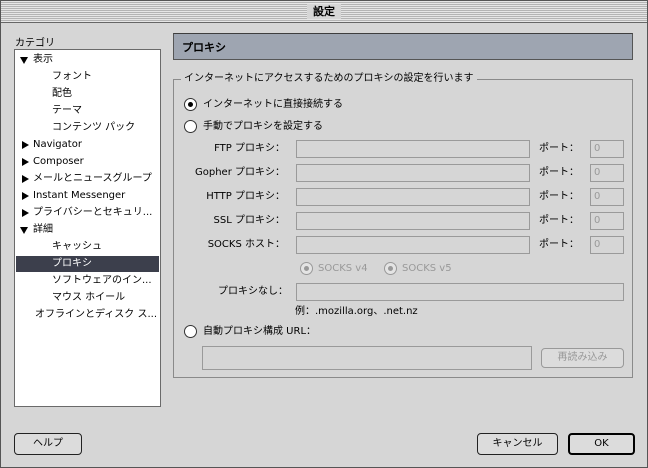  What do you see at coordinates (43, 59) in the screenshot?
I see `category-item-label: 表示` at bounding box center [43, 59].